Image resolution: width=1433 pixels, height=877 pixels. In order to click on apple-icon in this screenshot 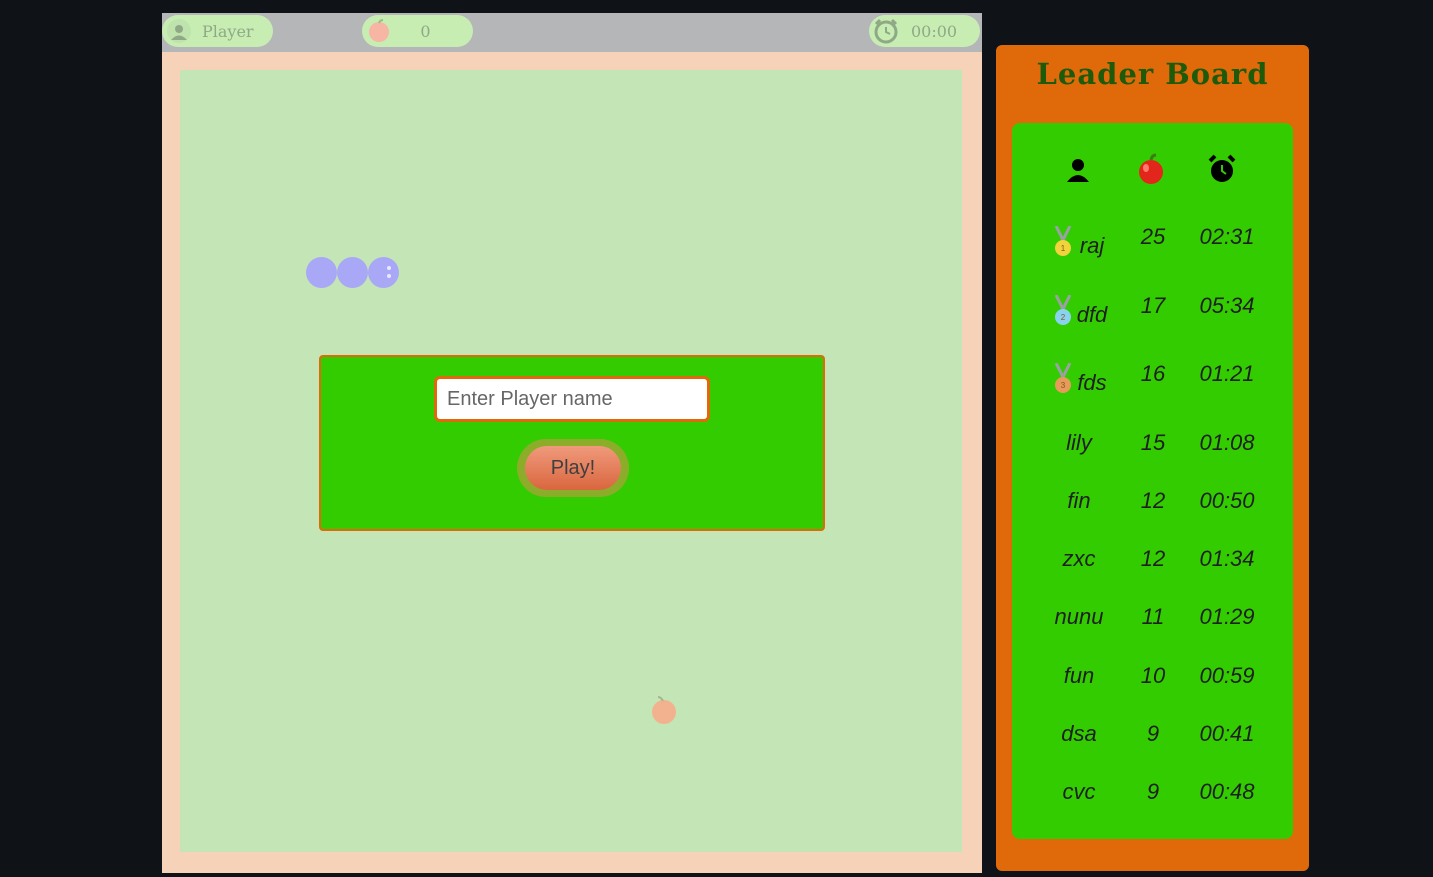, I will do `click(1151, 168)`.